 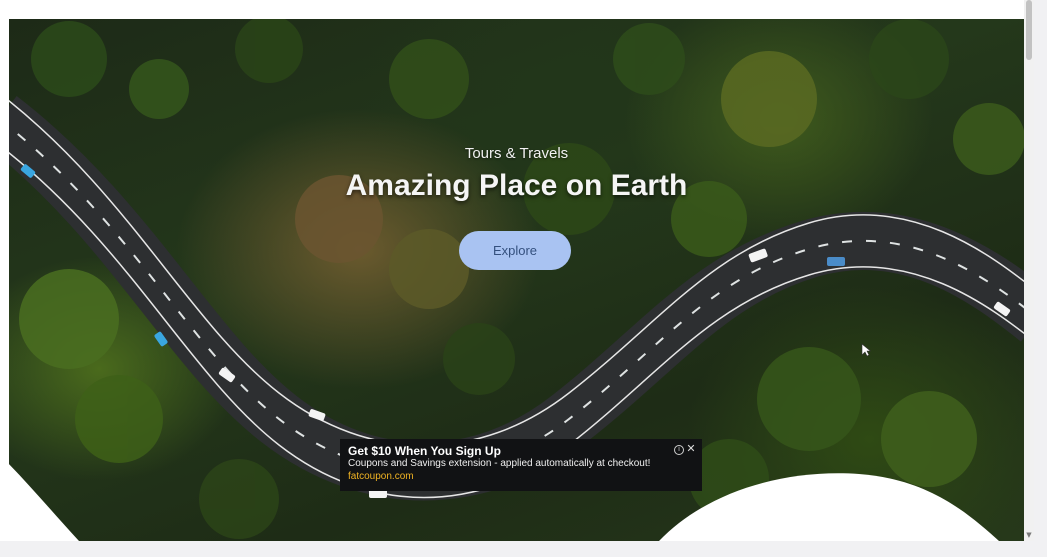 I want to click on ad-title: Get $10 When You Sign Up, so click(x=521, y=451).